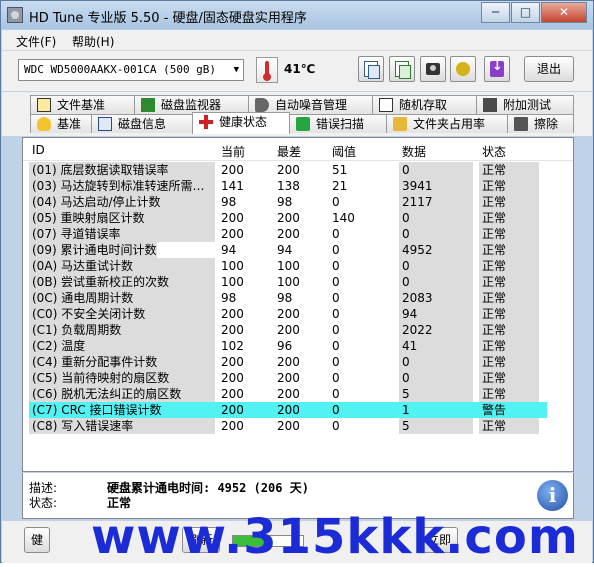  I want to click on watermark-text: www.315kkk.com, so click(335, 537).